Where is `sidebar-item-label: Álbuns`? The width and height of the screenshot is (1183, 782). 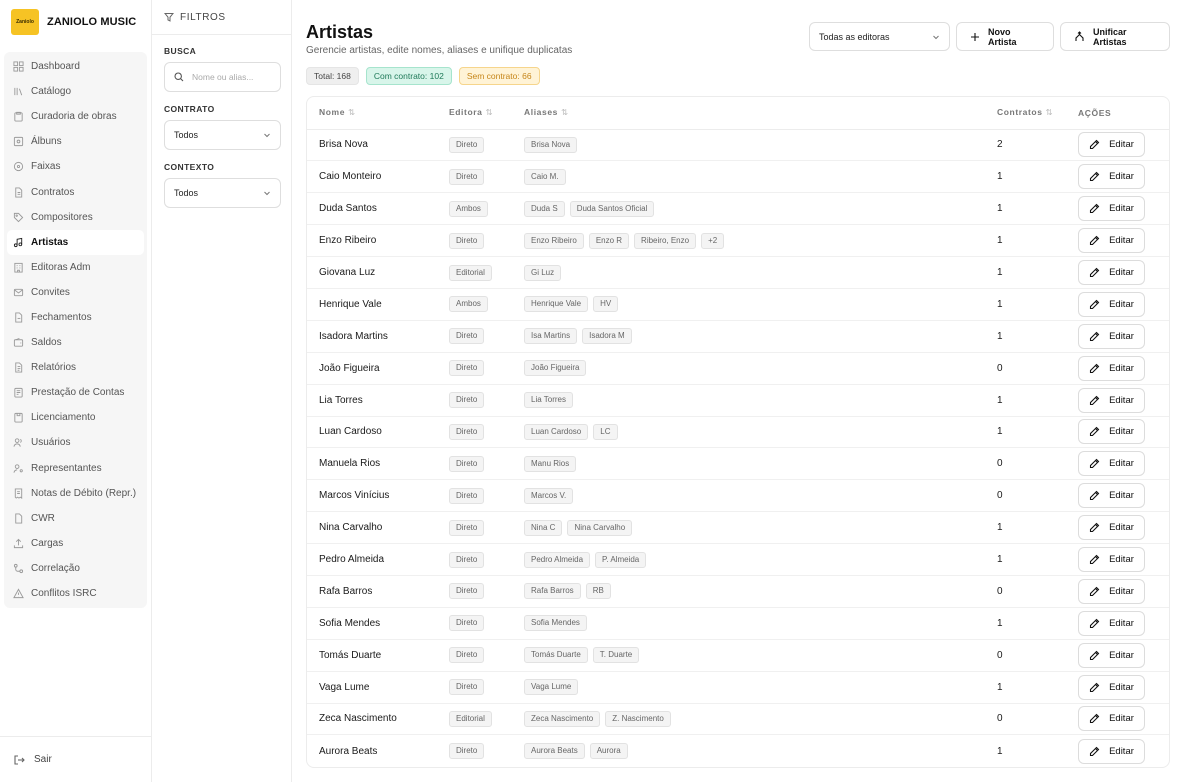 sidebar-item-label: Álbuns is located at coordinates (46, 142).